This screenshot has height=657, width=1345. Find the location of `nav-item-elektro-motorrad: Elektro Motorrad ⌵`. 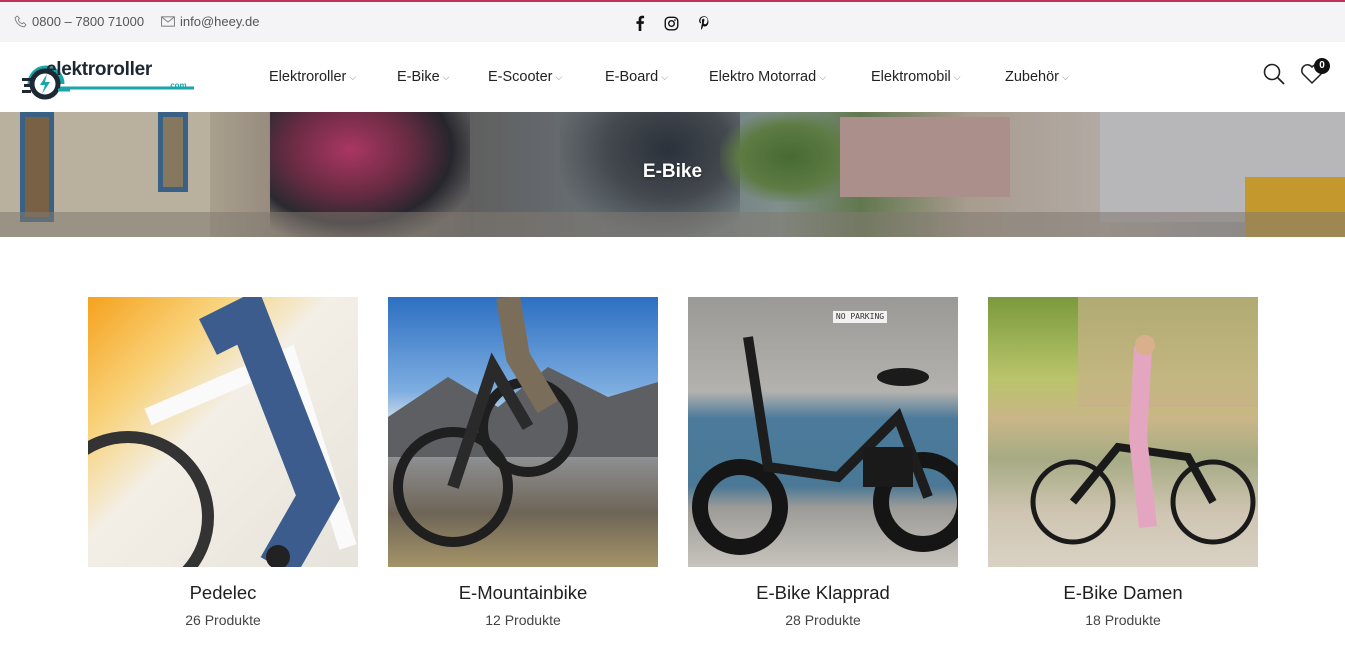

nav-item-elektro-motorrad: Elektro Motorrad ⌵ is located at coordinates (767, 77).